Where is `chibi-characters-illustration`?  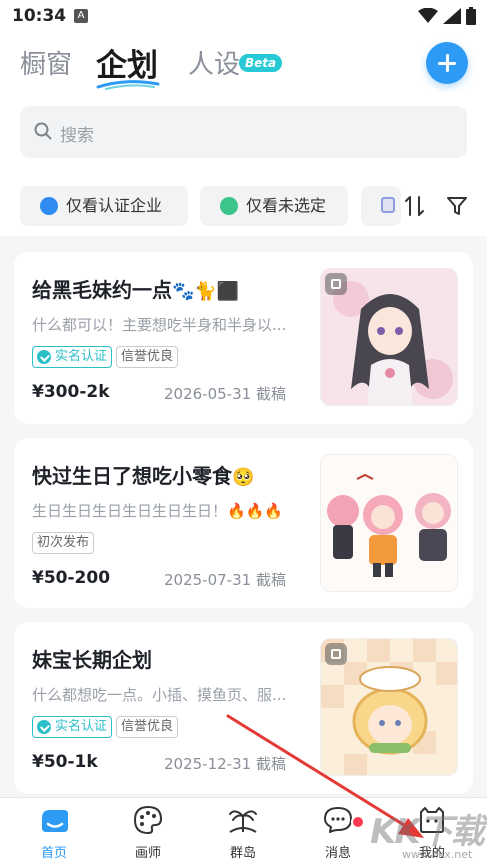 chibi-characters-illustration is located at coordinates (389, 523).